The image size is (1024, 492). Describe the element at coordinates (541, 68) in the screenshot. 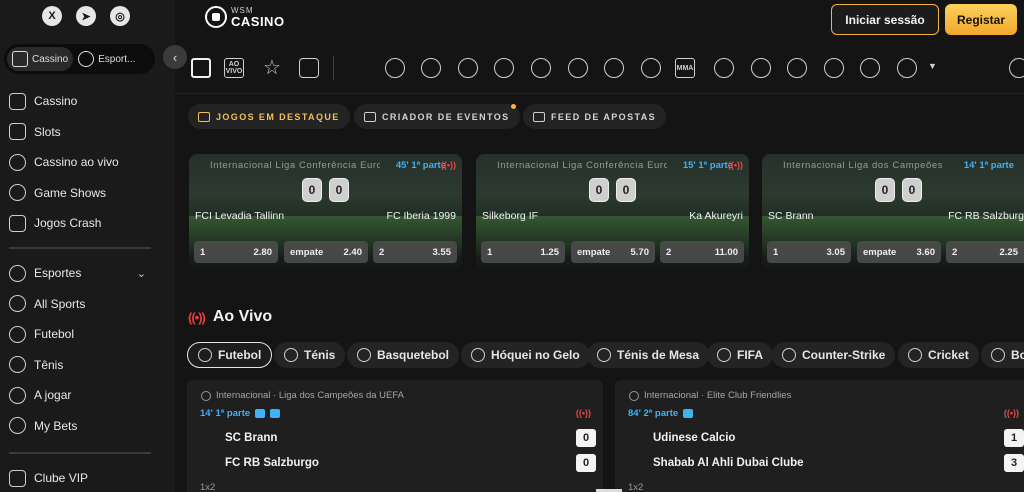

I see `fifa-icon` at that location.